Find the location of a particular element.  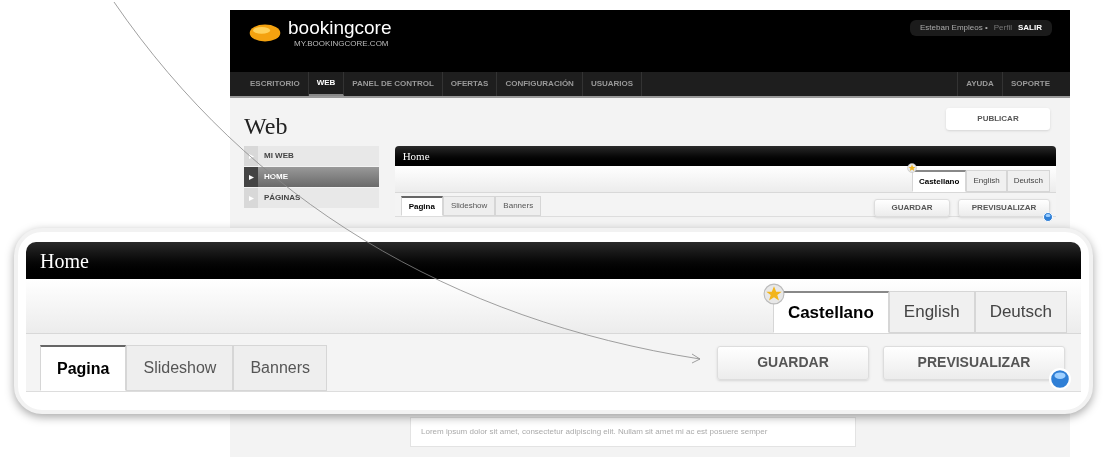

nav-item: SOPORTE is located at coordinates (1029, 84).